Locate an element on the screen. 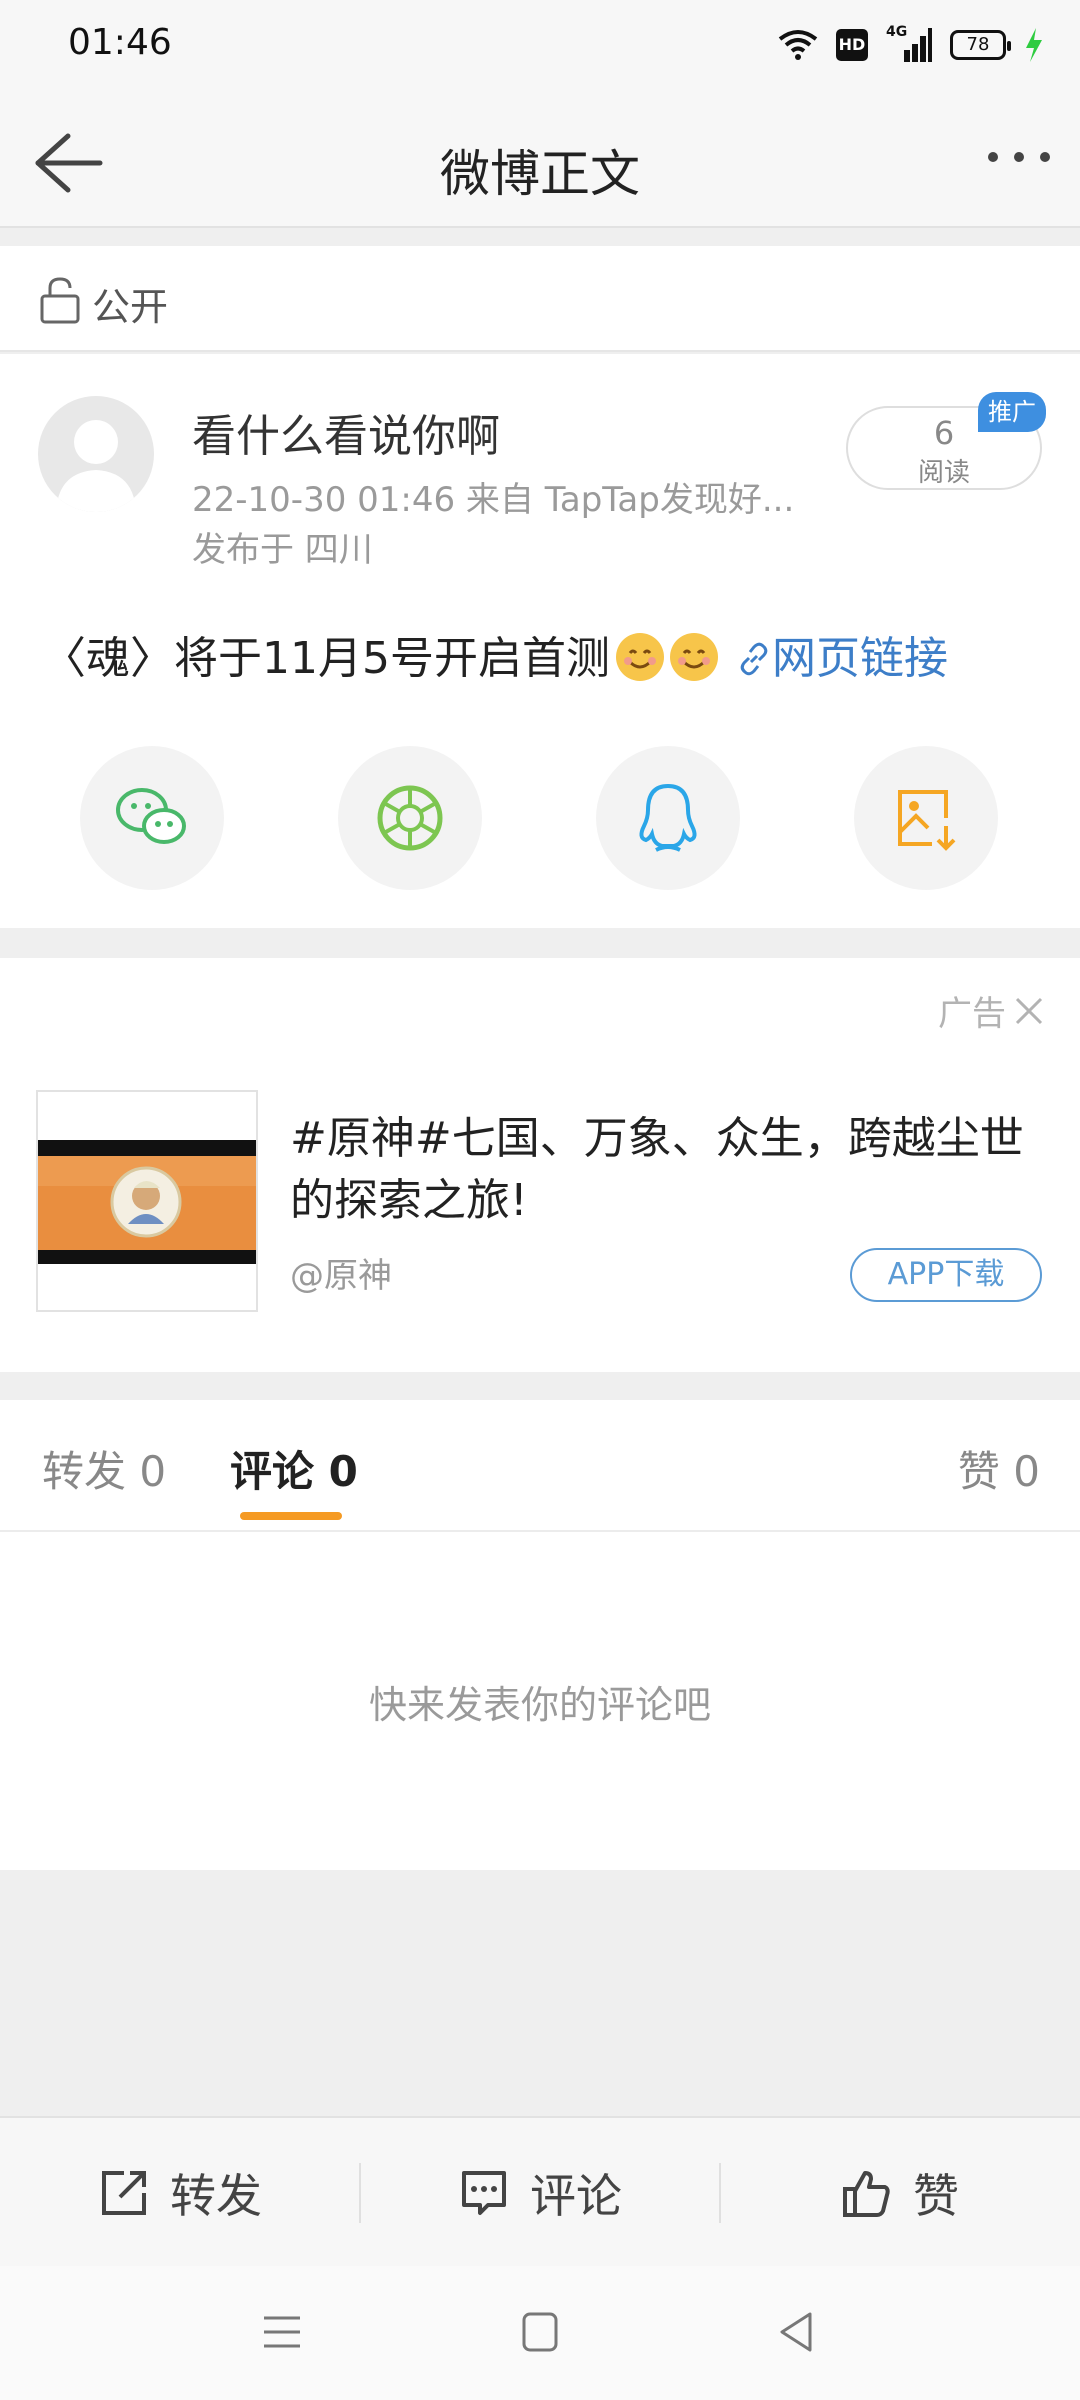 The width and height of the screenshot is (1080, 2400). avatar is located at coordinates (96, 454).